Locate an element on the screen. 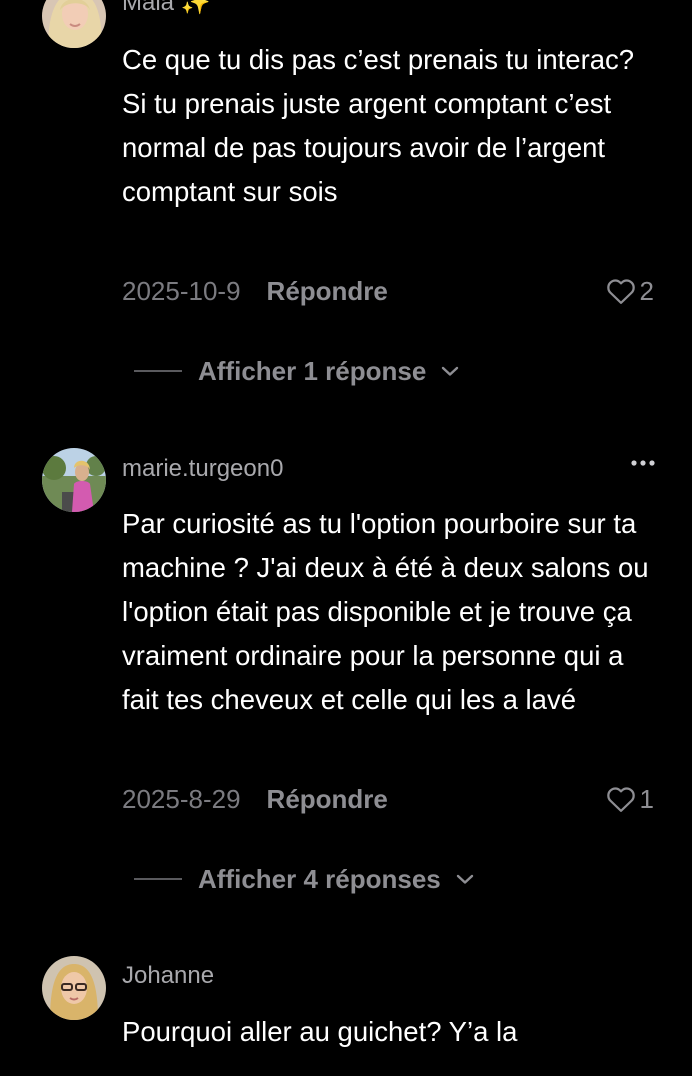 Image resolution: width=692 pixels, height=1076 pixels. more-horizontal-icon is located at coordinates (643, 463).